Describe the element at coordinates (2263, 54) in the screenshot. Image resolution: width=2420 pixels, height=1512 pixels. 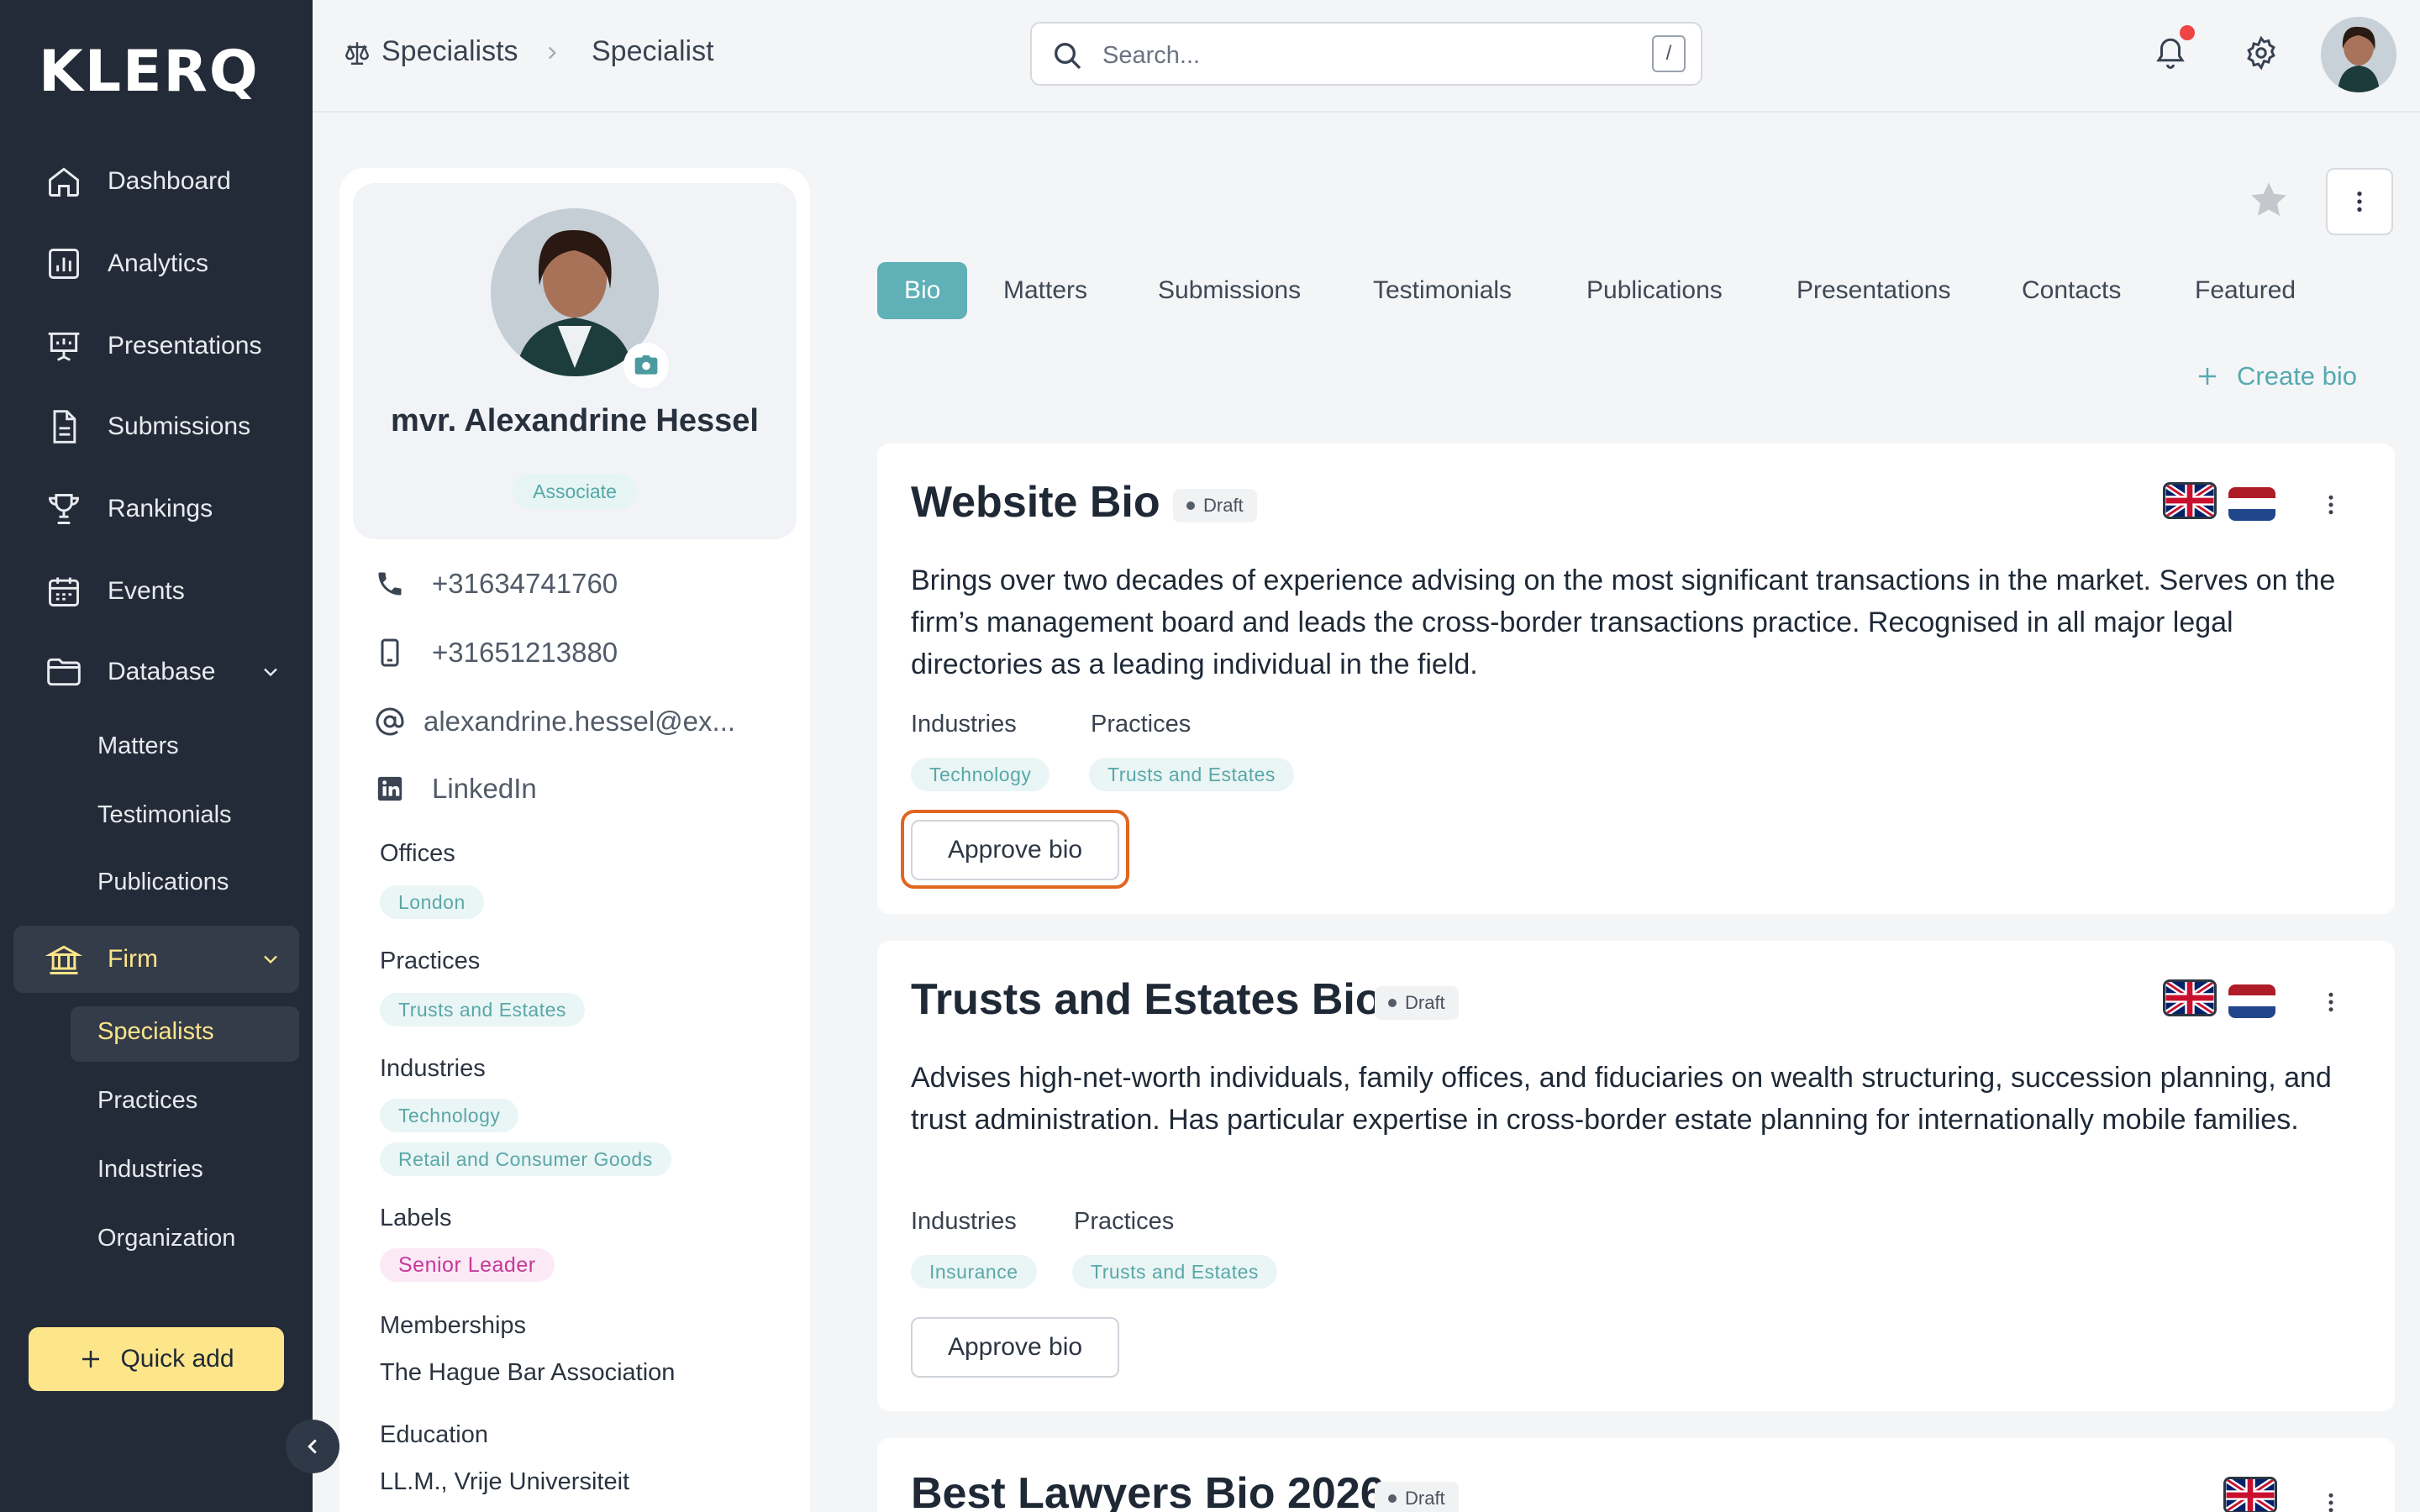
I see `settings-button` at that location.